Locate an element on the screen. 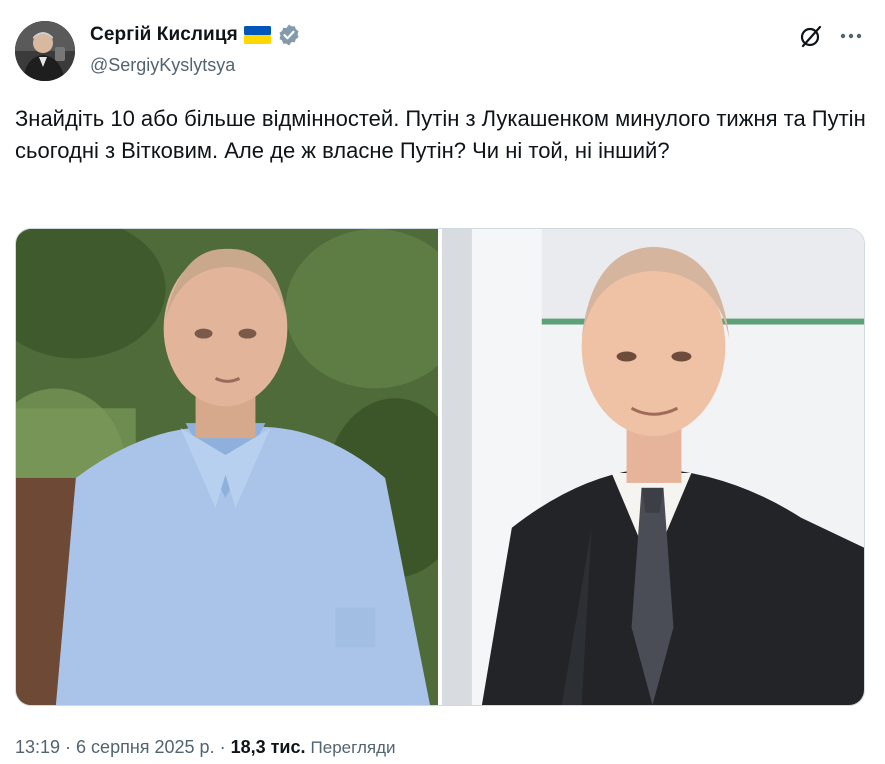 Image resolution: width=885 pixels, height=764 pixels. verified-badge-icon is located at coordinates (289, 35).